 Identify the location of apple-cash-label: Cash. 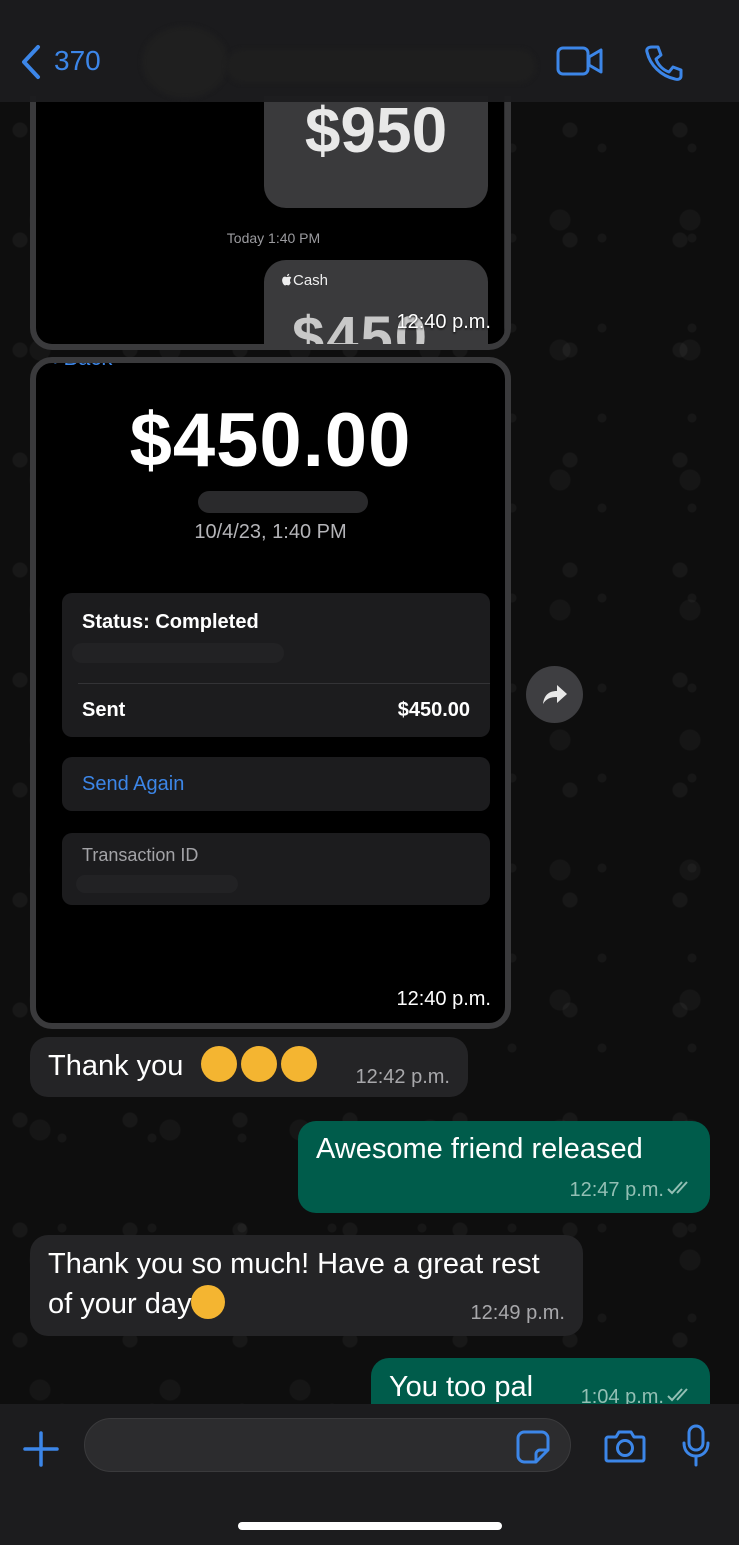
(305, 280).